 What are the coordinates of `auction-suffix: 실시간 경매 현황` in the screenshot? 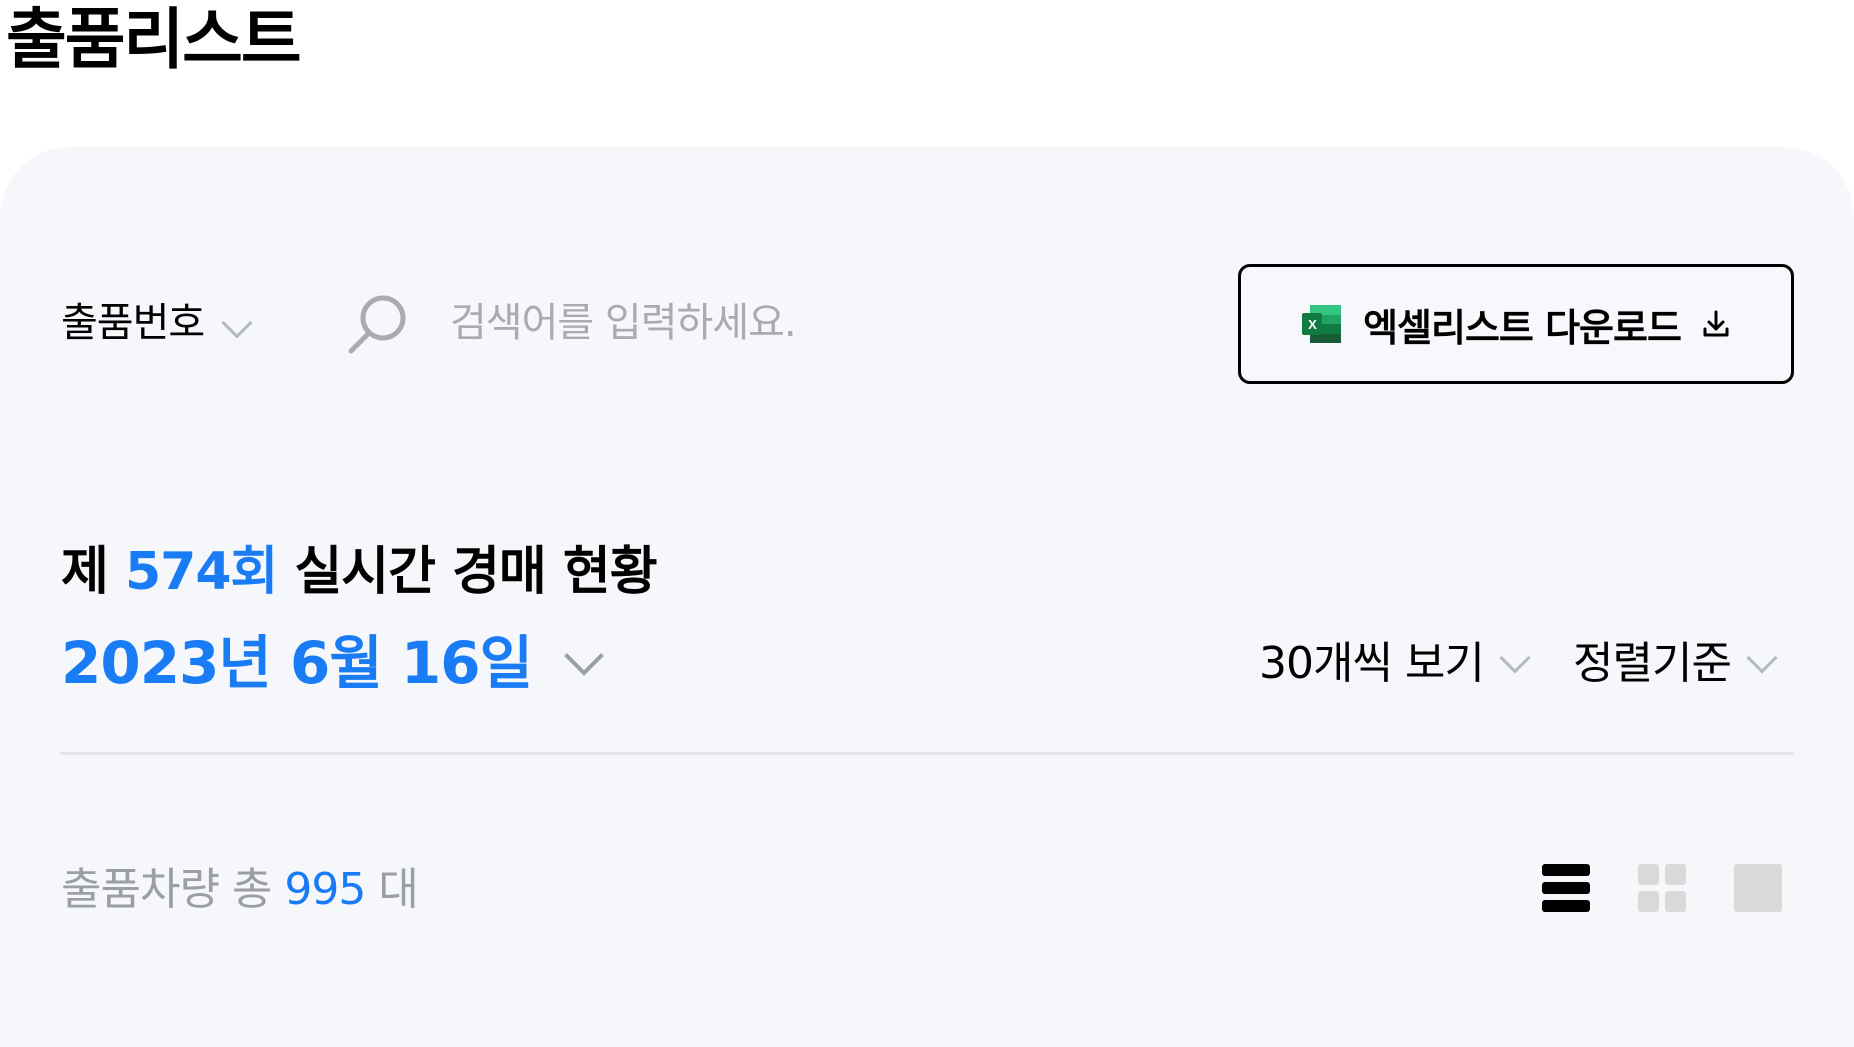 It's located at (475, 572).